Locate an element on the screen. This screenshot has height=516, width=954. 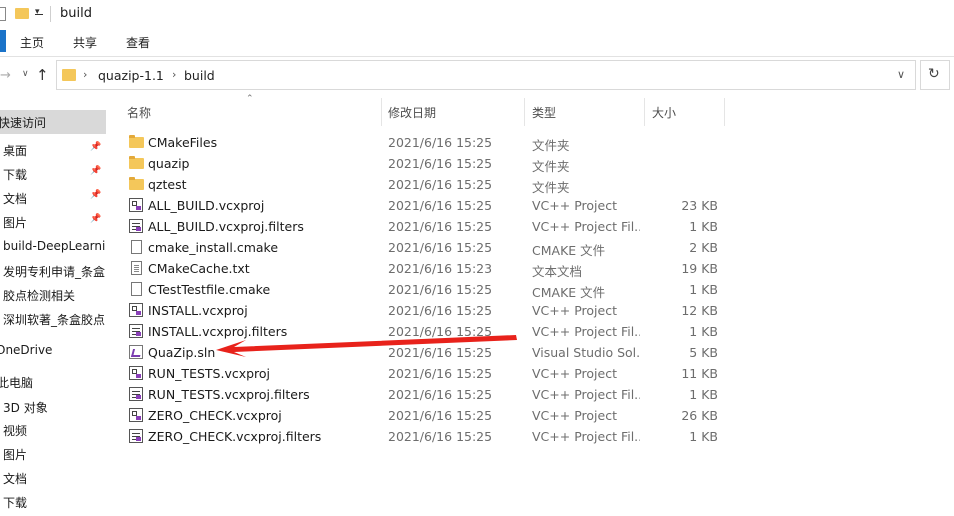
annotation-arrow is located at coordinates (366, 346).